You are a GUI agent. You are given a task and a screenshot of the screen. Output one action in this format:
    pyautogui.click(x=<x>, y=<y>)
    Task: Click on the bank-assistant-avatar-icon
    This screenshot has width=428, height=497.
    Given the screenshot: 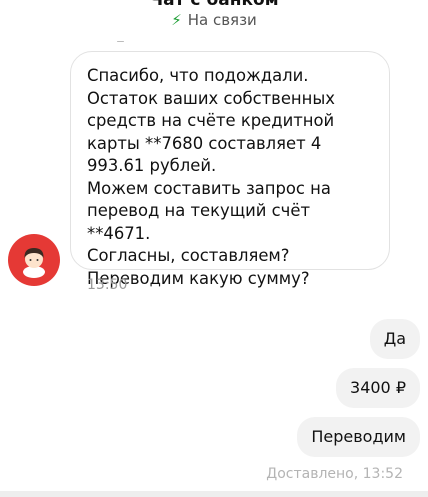 What is the action you would take?
    pyautogui.click(x=34, y=260)
    